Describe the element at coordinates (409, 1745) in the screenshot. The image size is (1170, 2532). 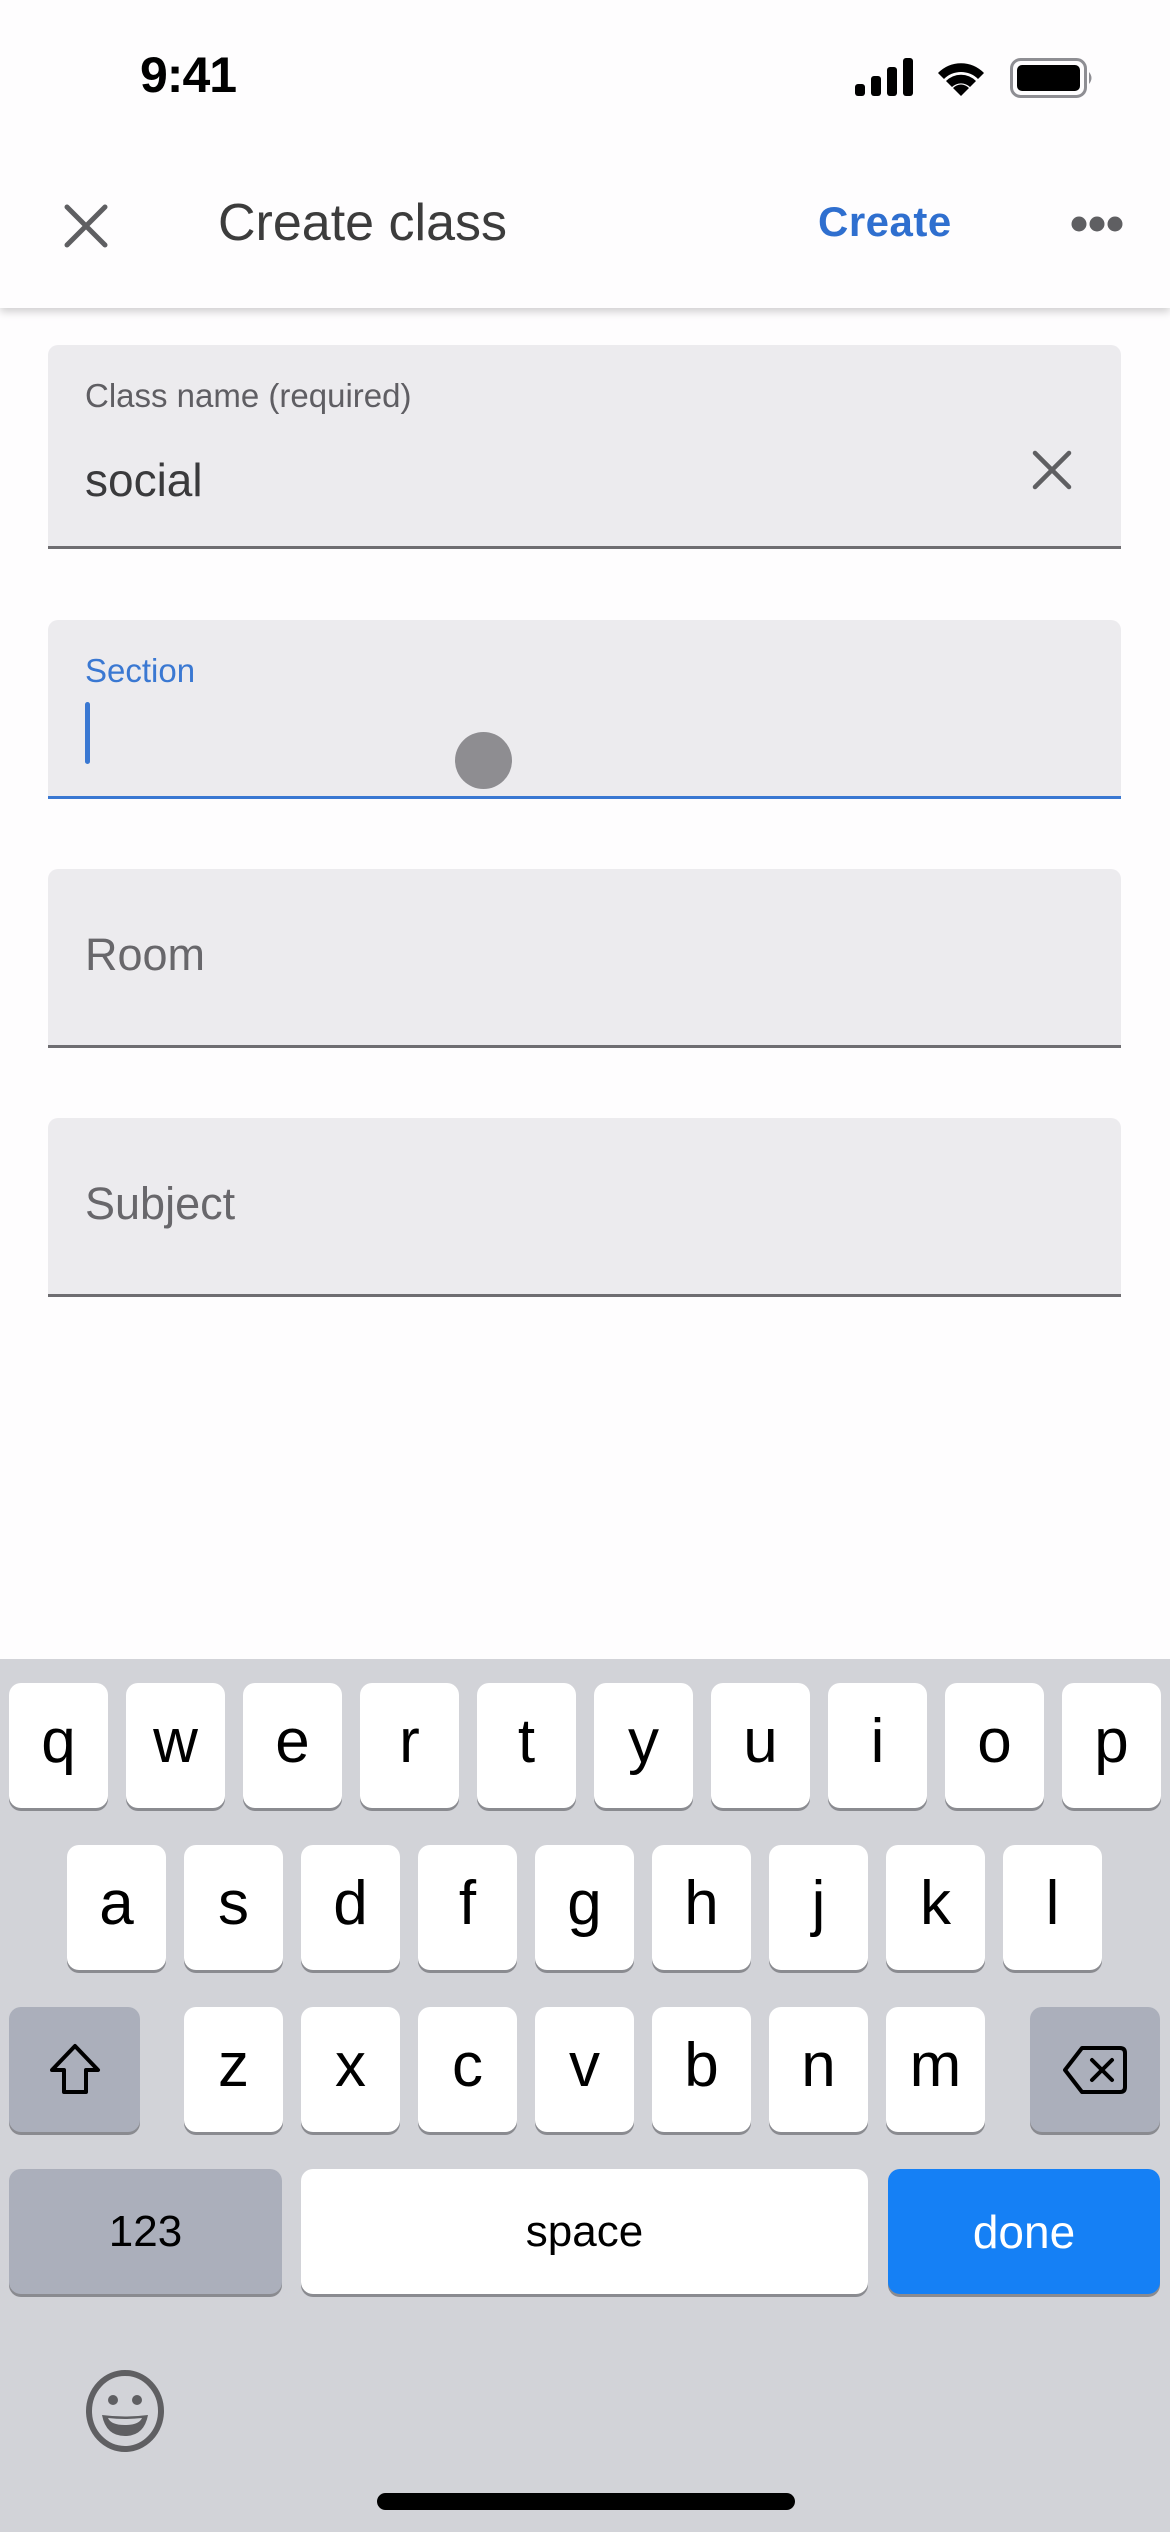
I see `key-r: r` at that location.